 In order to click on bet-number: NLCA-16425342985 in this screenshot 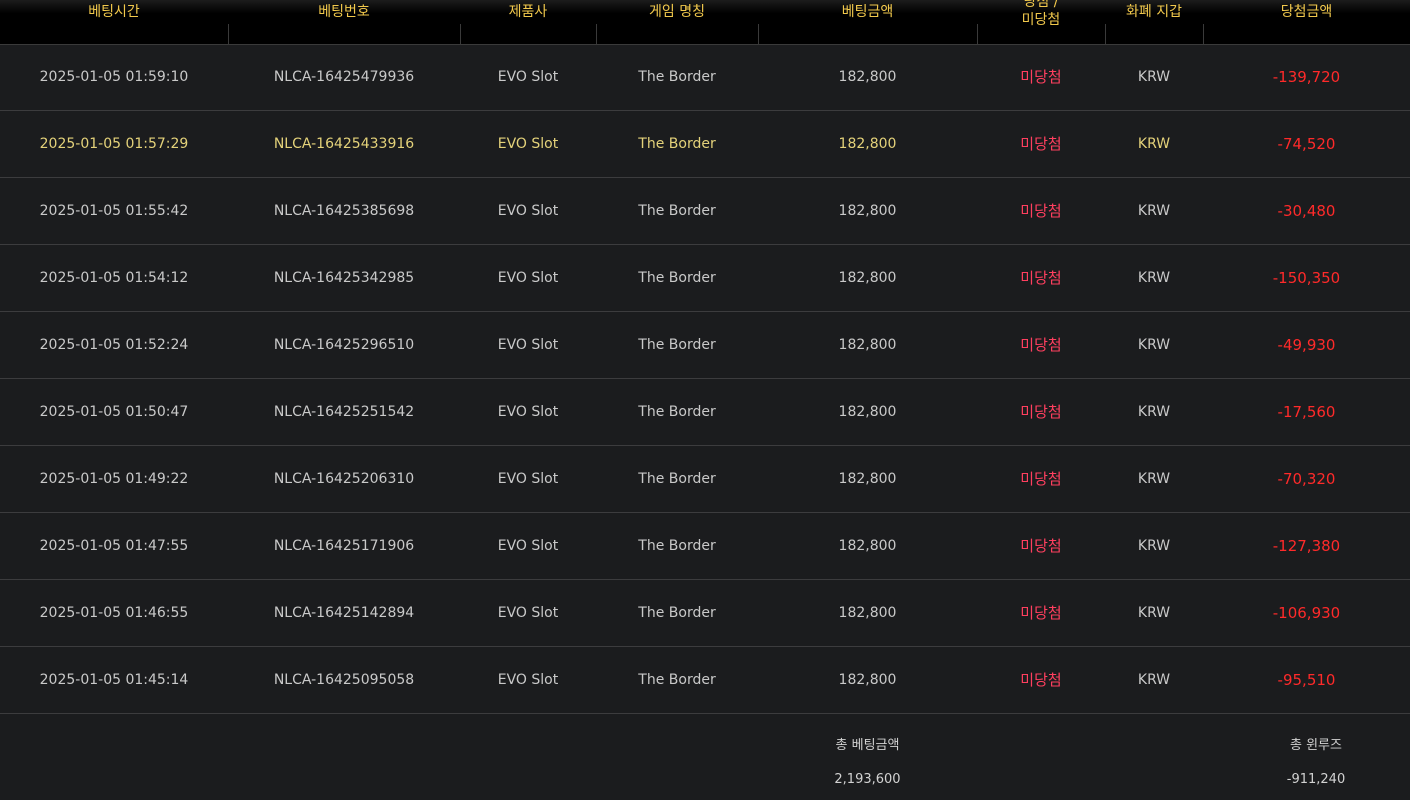, I will do `click(344, 278)`.